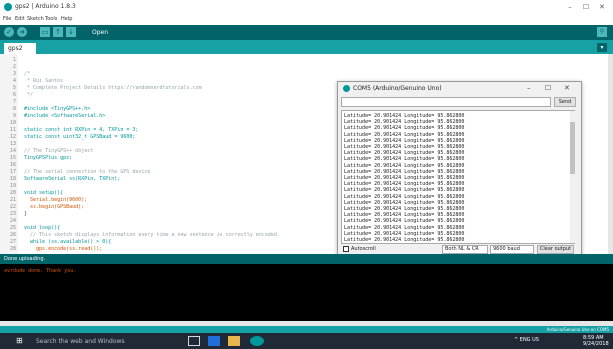  What do you see at coordinates (20, 19) in the screenshot?
I see `menu-edit: Edit` at bounding box center [20, 19].